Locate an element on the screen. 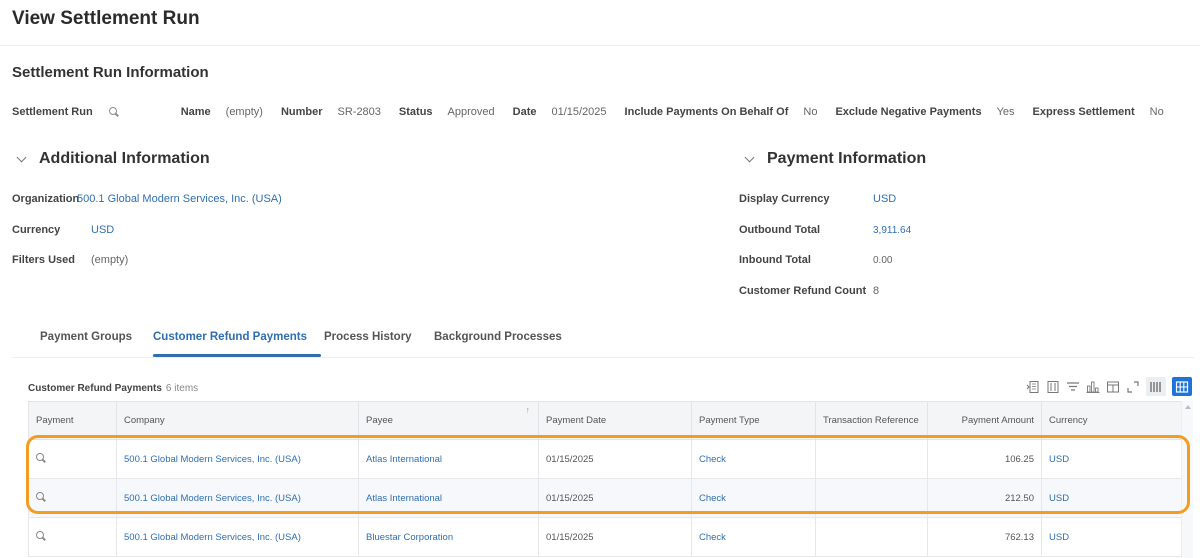 This screenshot has width=1200, height=558. column-header-payment: Payment is located at coordinates (72, 420).